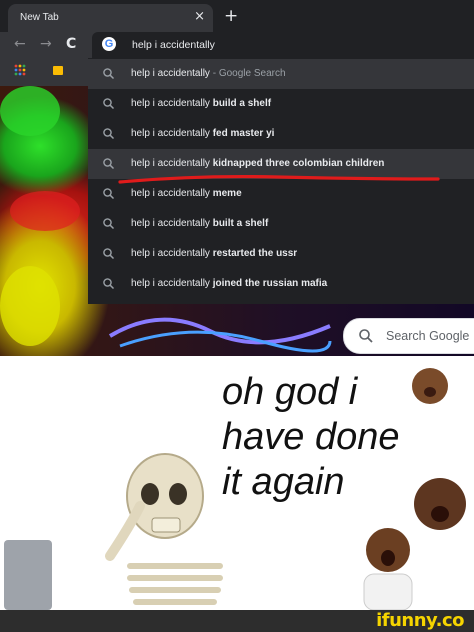 Image resolution: width=474 pixels, height=632 pixels. I want to click on forward-arrow-icon: →, so click(46, 44).